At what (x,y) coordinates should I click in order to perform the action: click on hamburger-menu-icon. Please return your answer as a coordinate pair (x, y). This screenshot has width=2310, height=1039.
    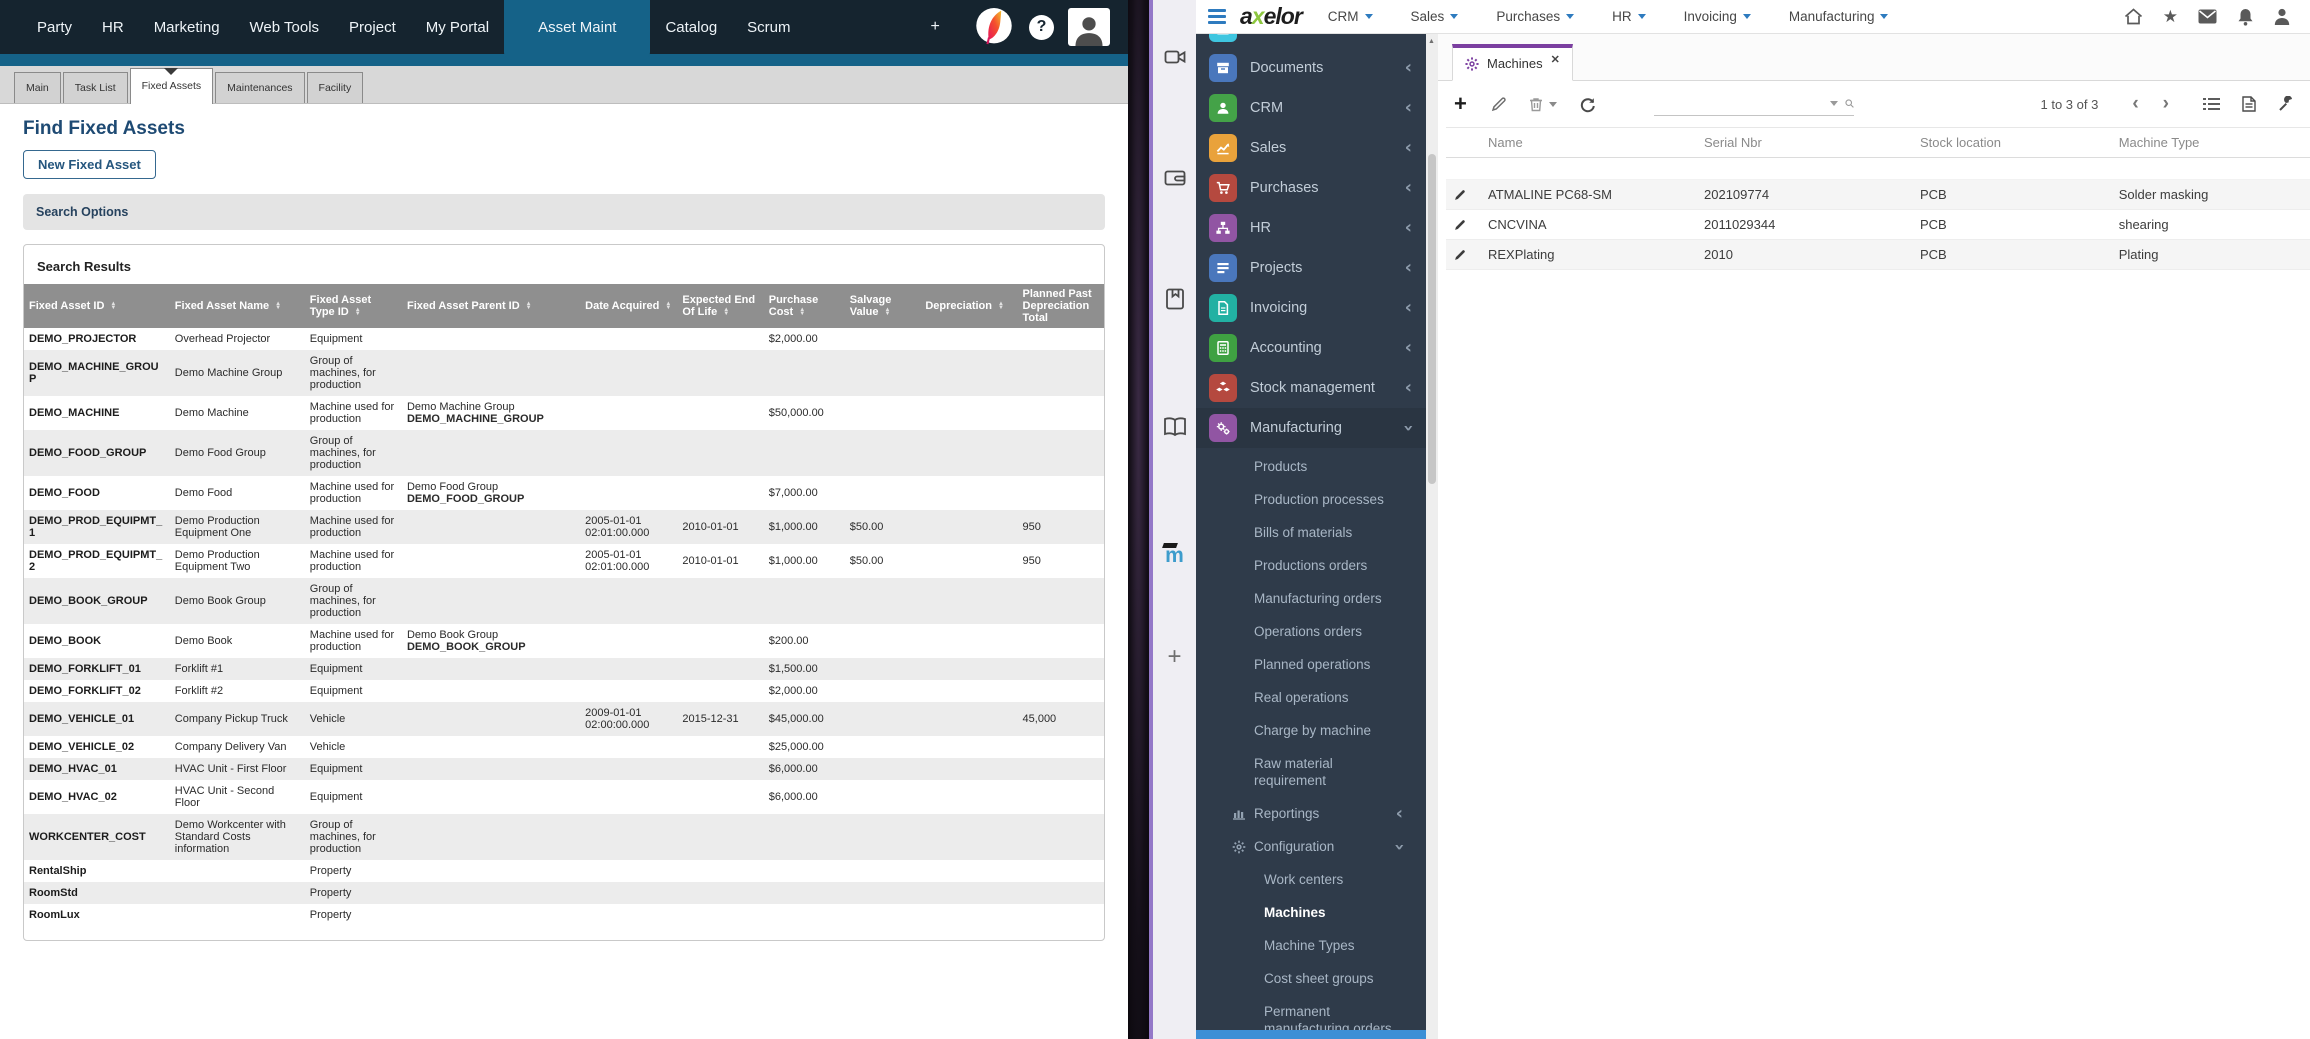
    Looking at the image, I should click on (1217, 16).